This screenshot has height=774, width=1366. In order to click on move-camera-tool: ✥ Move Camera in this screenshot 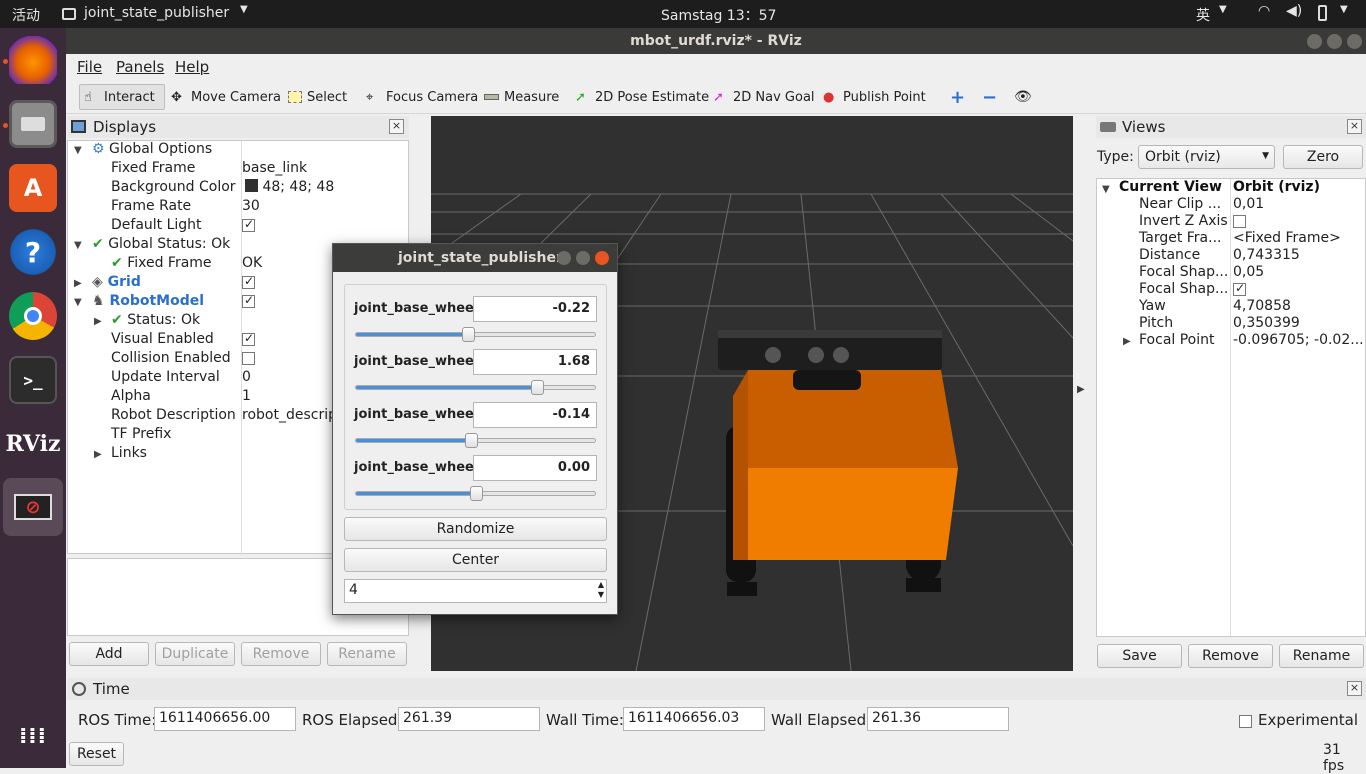, I will do `click(226, 97)`.